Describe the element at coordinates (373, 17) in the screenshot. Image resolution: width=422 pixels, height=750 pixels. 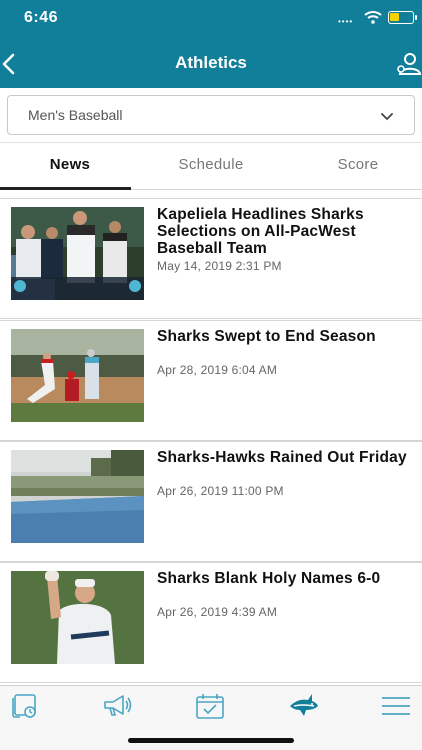
I see `wifi-icon` at that location.